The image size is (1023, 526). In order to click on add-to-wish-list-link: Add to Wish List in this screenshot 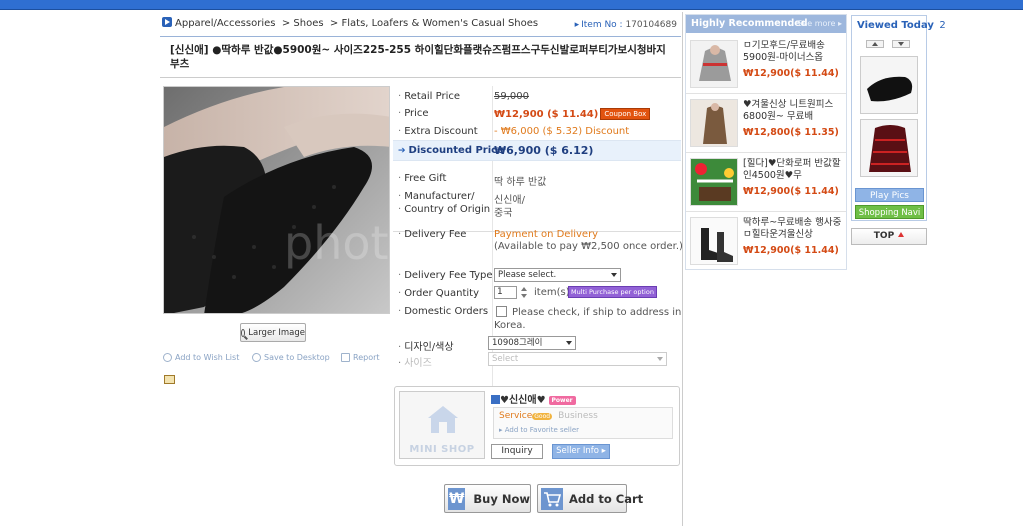, I will do `click(201, 357)`.